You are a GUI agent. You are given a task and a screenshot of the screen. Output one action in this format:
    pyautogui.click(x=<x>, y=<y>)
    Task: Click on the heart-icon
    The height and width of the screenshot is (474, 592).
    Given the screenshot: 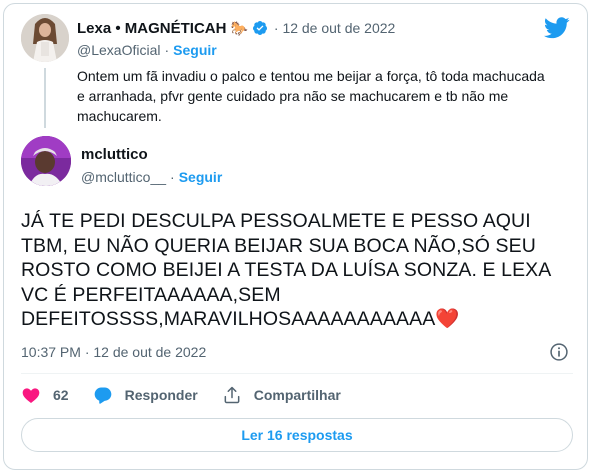 What is the action you would take?
    pyautogui.click(x=31, y=395)
    